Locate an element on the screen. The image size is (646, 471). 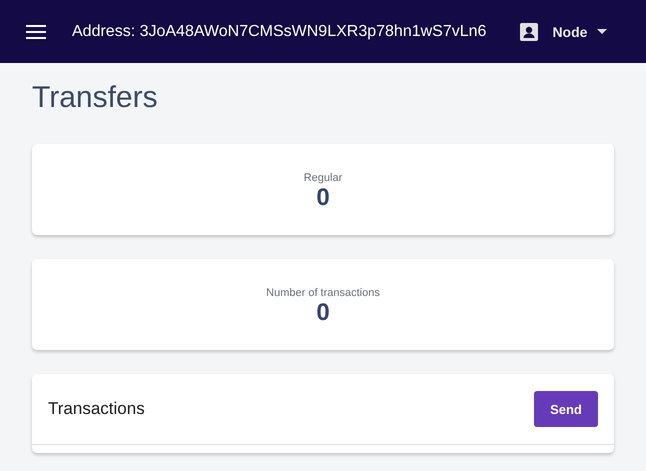
card-title: Transactions is located at coordinates (96, 409).